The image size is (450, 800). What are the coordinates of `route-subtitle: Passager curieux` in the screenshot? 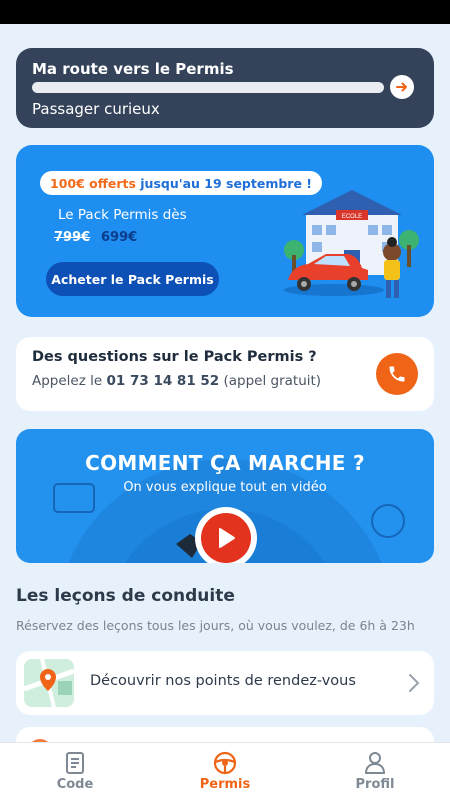 It's located at (96, 109).